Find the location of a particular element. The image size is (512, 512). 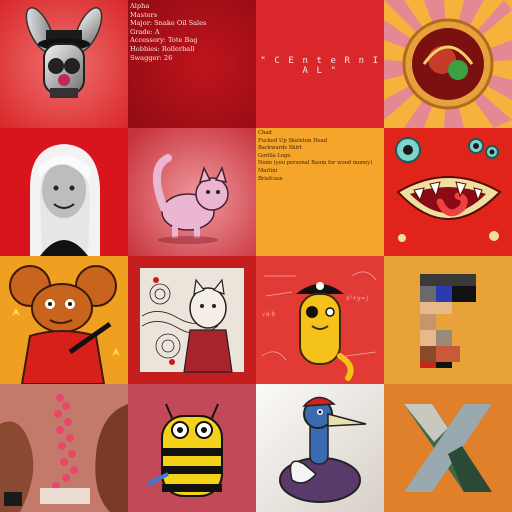

silver-bunny-tophat-icon is located at coordinates (64, 64).